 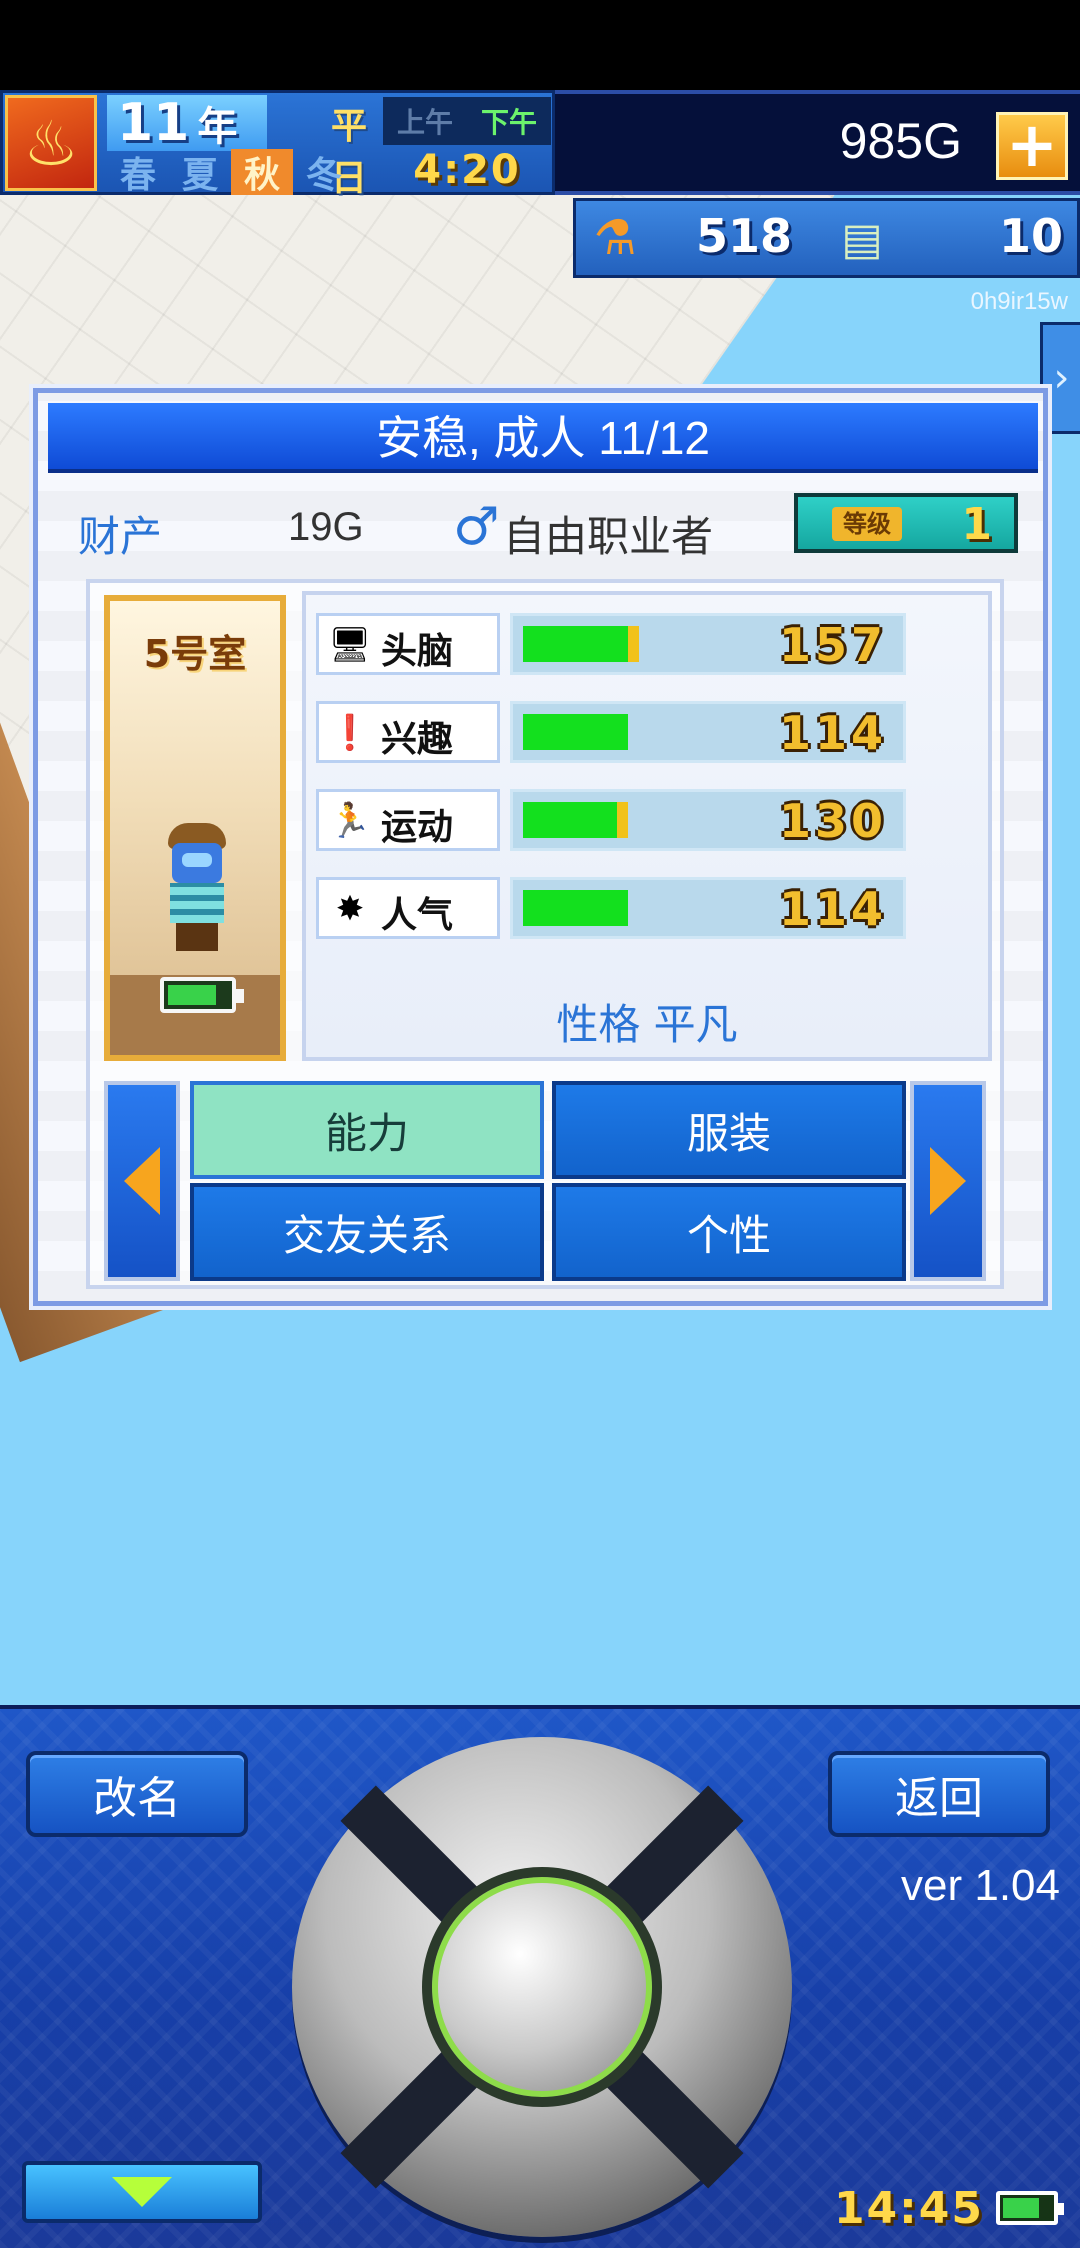 I want to click on arrow-left-icon, so click(x=142, y=1181).